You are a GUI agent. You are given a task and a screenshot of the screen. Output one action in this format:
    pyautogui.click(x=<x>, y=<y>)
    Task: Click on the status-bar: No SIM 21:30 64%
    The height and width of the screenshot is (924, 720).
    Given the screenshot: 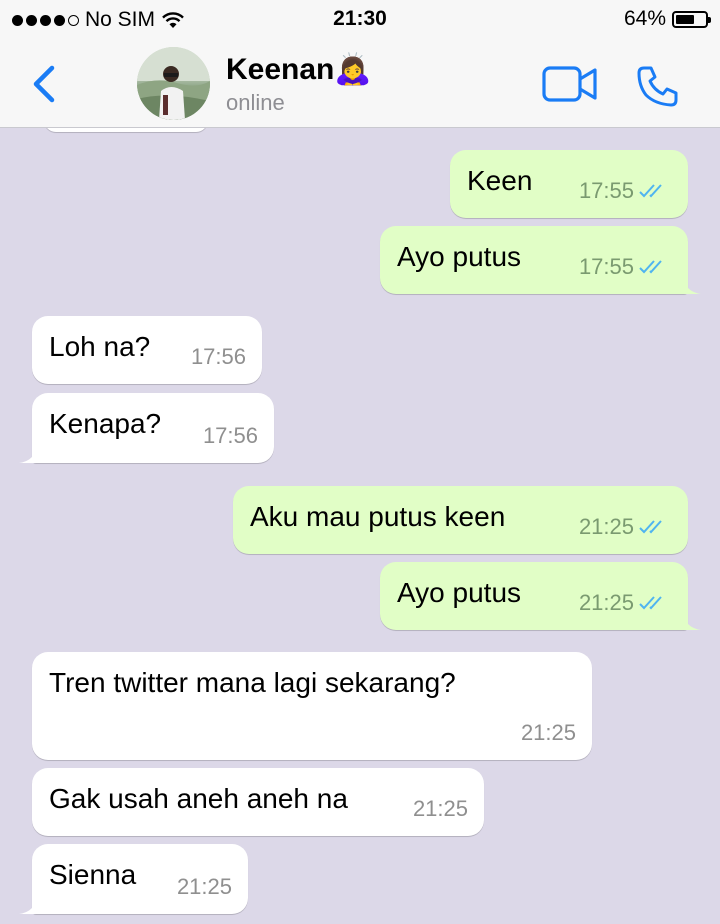 What is the action you would take?
    pyautogui.click(x=360, y=20)
    